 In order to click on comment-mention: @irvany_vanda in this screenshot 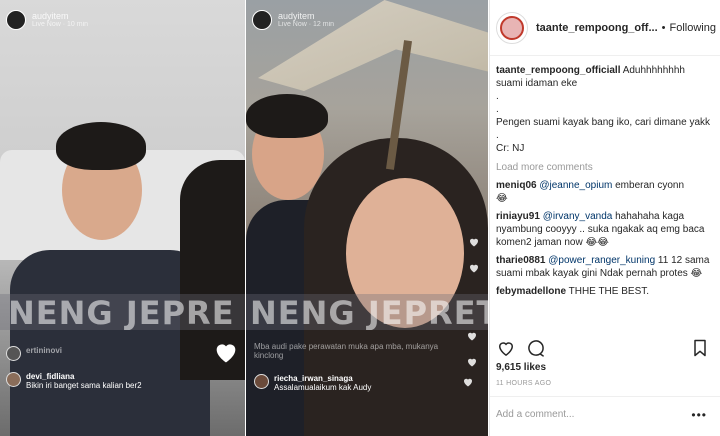, I will do `click(578, 216)`.